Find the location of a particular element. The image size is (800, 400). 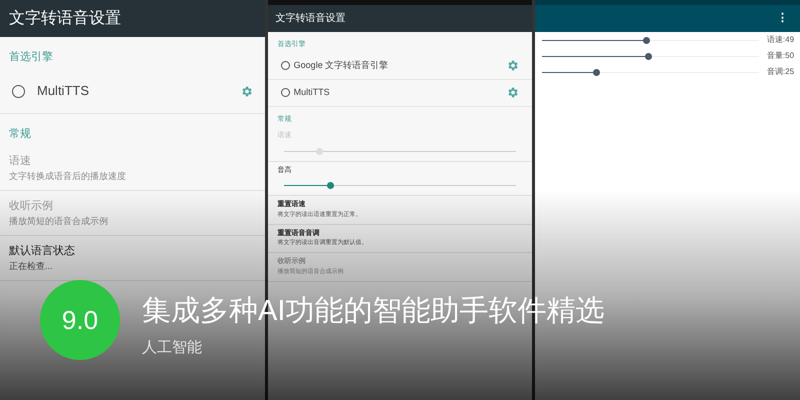

slider-value-label: 音量:50 is located at coordinates (780, 56).